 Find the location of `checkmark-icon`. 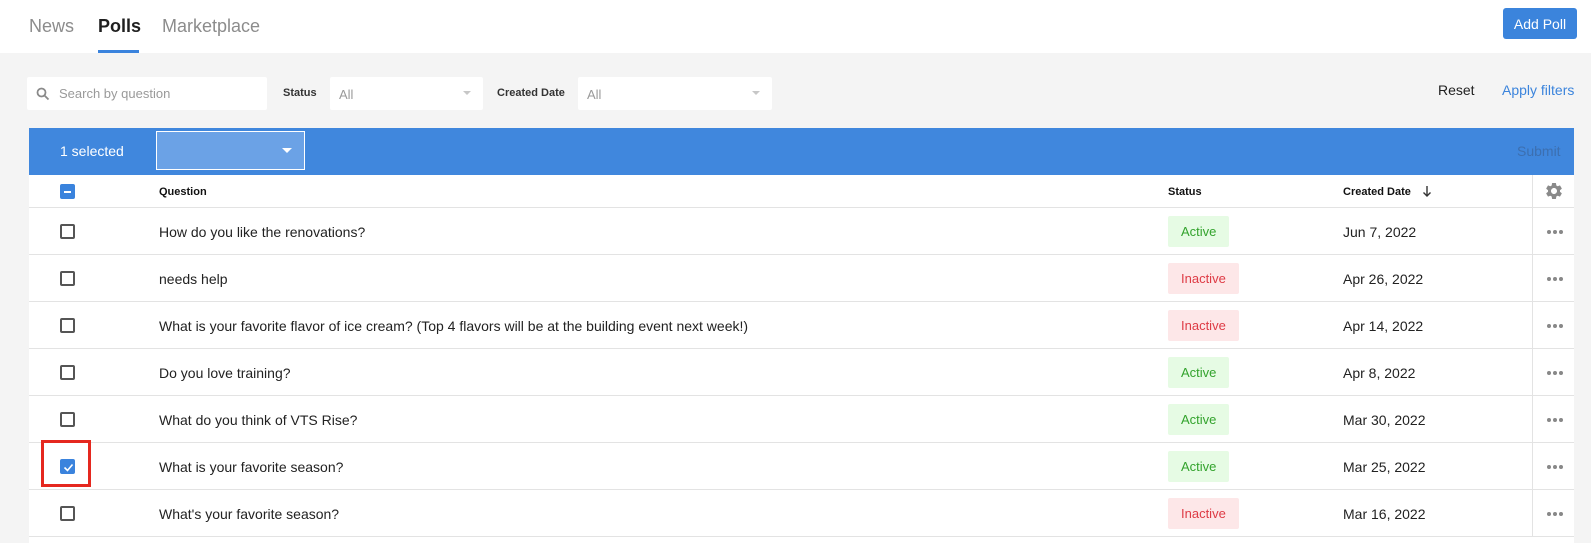

checkmark-icon is located at coordinates (68, 467).